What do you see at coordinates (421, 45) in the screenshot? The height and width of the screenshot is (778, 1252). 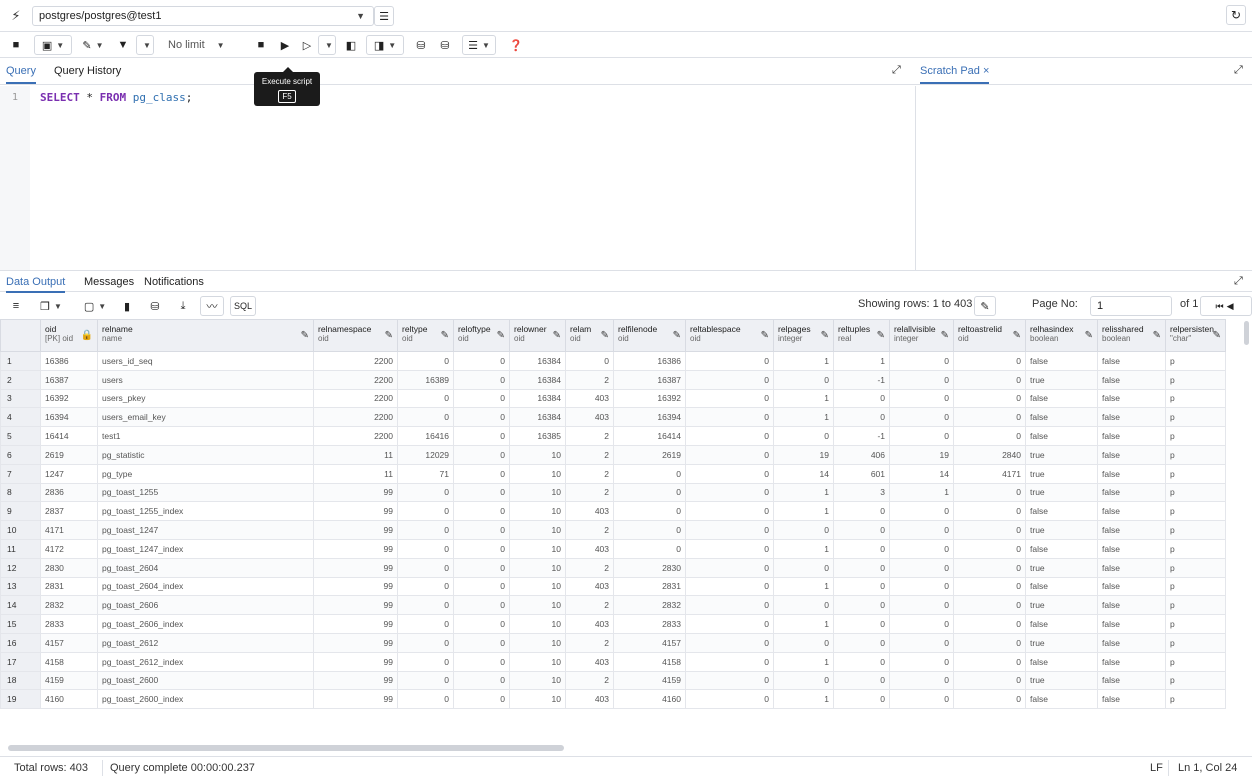 I see `commit-icon: ⛁` at bounding box center [421, 45].